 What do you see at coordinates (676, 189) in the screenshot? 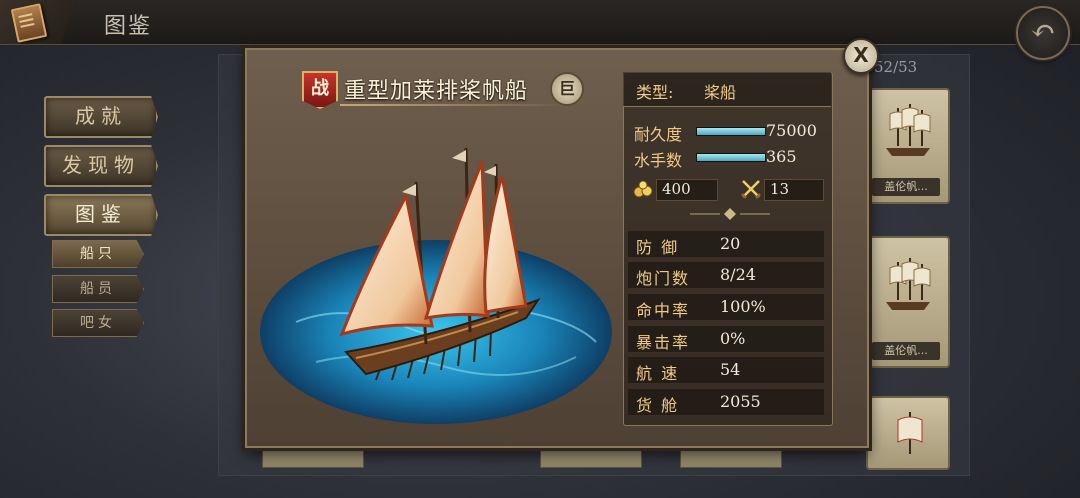
I see `cannonball-value: 400` at bounding box center [676, 189].